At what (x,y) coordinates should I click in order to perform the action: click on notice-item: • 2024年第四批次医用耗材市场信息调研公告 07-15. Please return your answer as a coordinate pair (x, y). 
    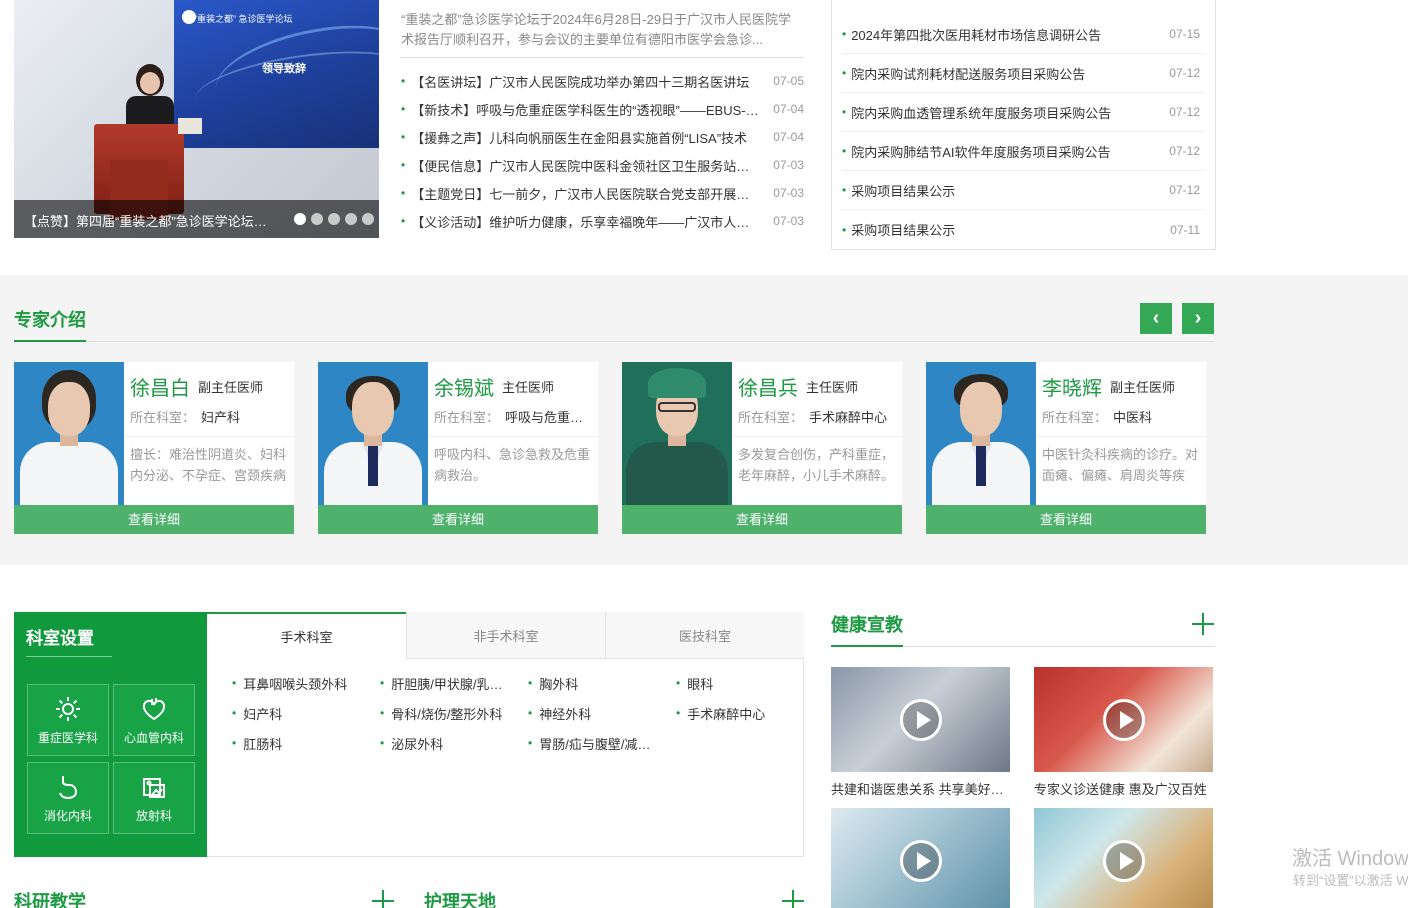
    Looking at the image, I should click on (1023, 34).